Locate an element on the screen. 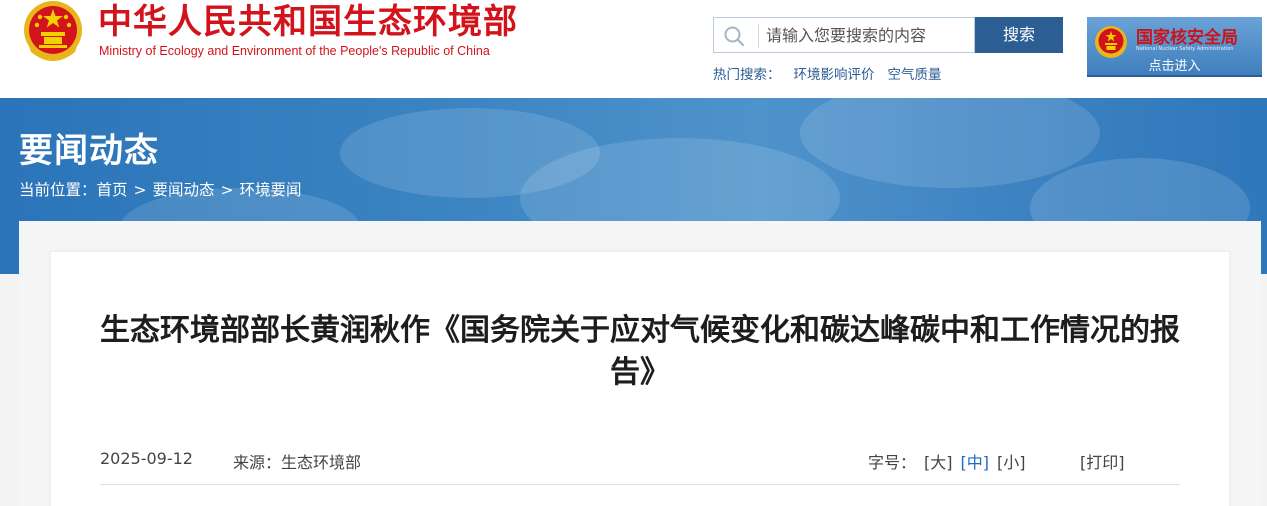 This screenshot has height=506, width=1267. nnsa-emblem-icon is located at coordinates (1111, 42).